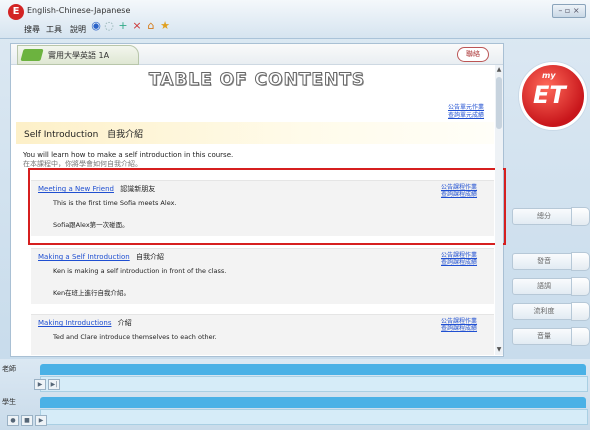 The width and height of the screenshot is (590, 430). Describe the element at coordinates (314, 384) in the screenshot. I see `teacher-waveform-track` at that location.